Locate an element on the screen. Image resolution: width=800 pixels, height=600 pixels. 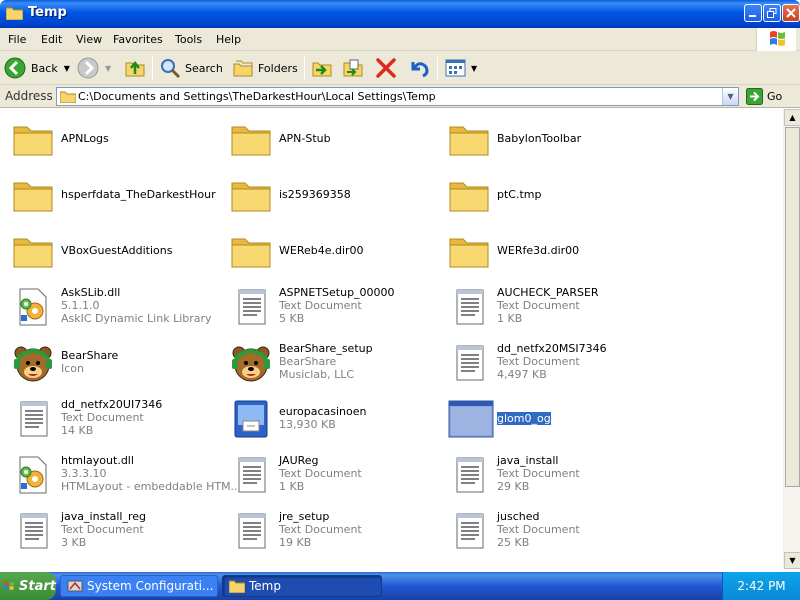
menu-favorites: Favorites is located at coordinates (138, 39).